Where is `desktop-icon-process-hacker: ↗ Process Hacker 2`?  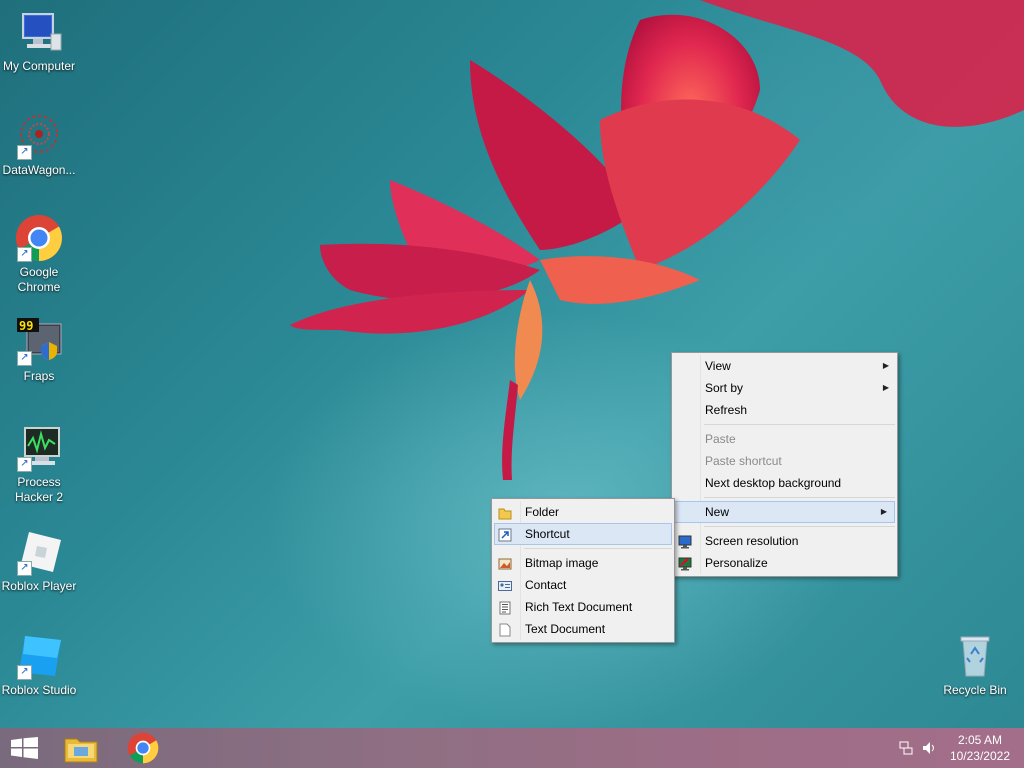 desktop-icon-process-hacker: ↗ Process Hacker 2 is located at coordinates (39, 464).